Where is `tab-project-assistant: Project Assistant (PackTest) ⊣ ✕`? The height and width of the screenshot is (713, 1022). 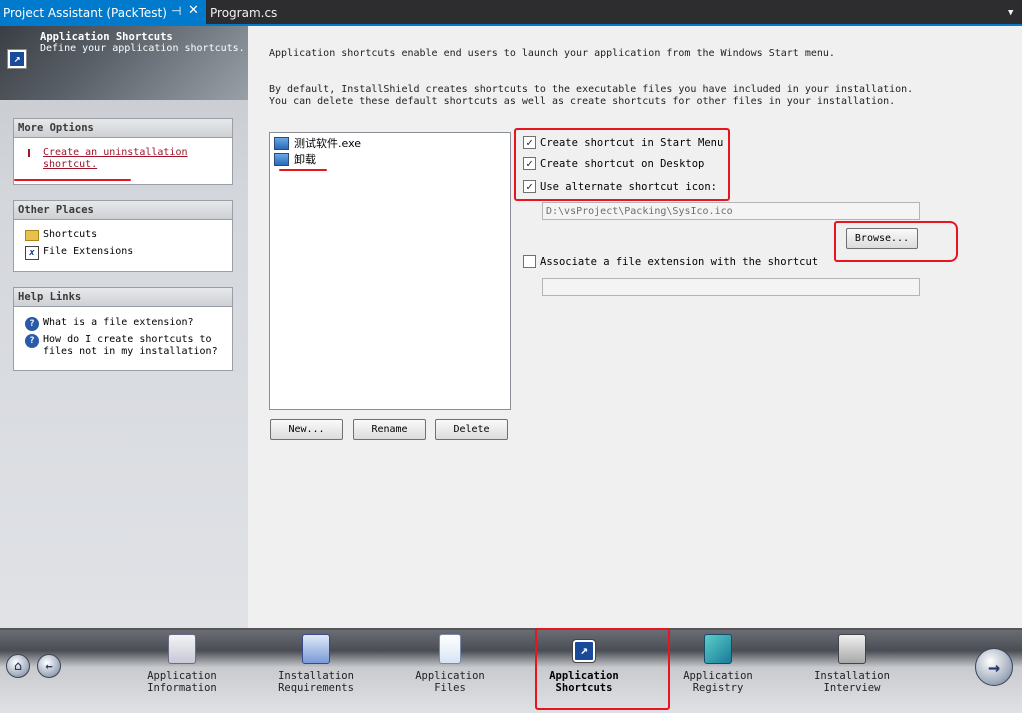 tab-project-assistant: Project Assistant (PackTest) ⊣ ✕ is located at coordinates (103, 13).